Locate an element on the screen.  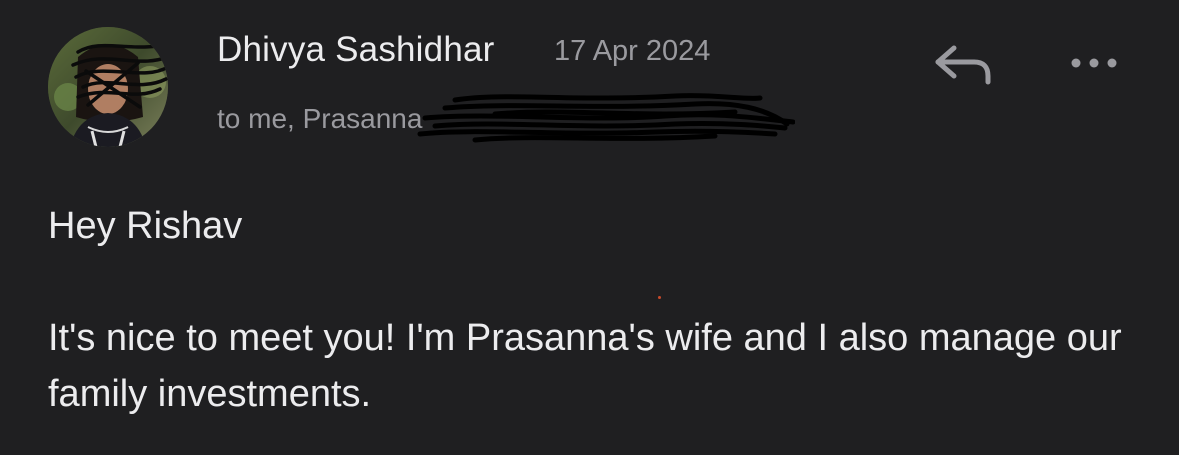
sender-avatar is located at coordinates (108, 87).